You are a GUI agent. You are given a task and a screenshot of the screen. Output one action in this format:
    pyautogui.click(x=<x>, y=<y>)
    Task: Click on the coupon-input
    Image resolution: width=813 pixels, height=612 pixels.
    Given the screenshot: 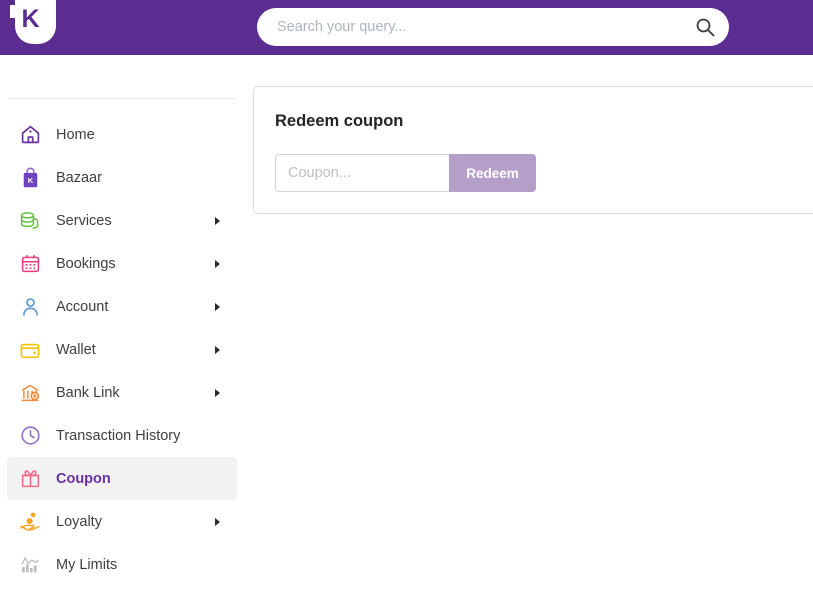 What is the action you would take?
    pyautogui.click(x=362, y=173)
    